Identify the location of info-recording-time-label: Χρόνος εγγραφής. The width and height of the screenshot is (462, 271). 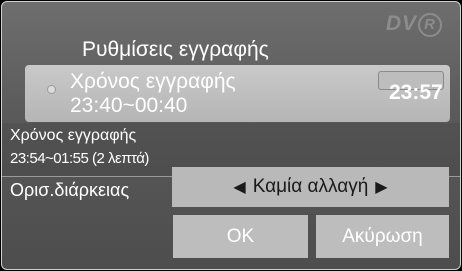
(73, 135).